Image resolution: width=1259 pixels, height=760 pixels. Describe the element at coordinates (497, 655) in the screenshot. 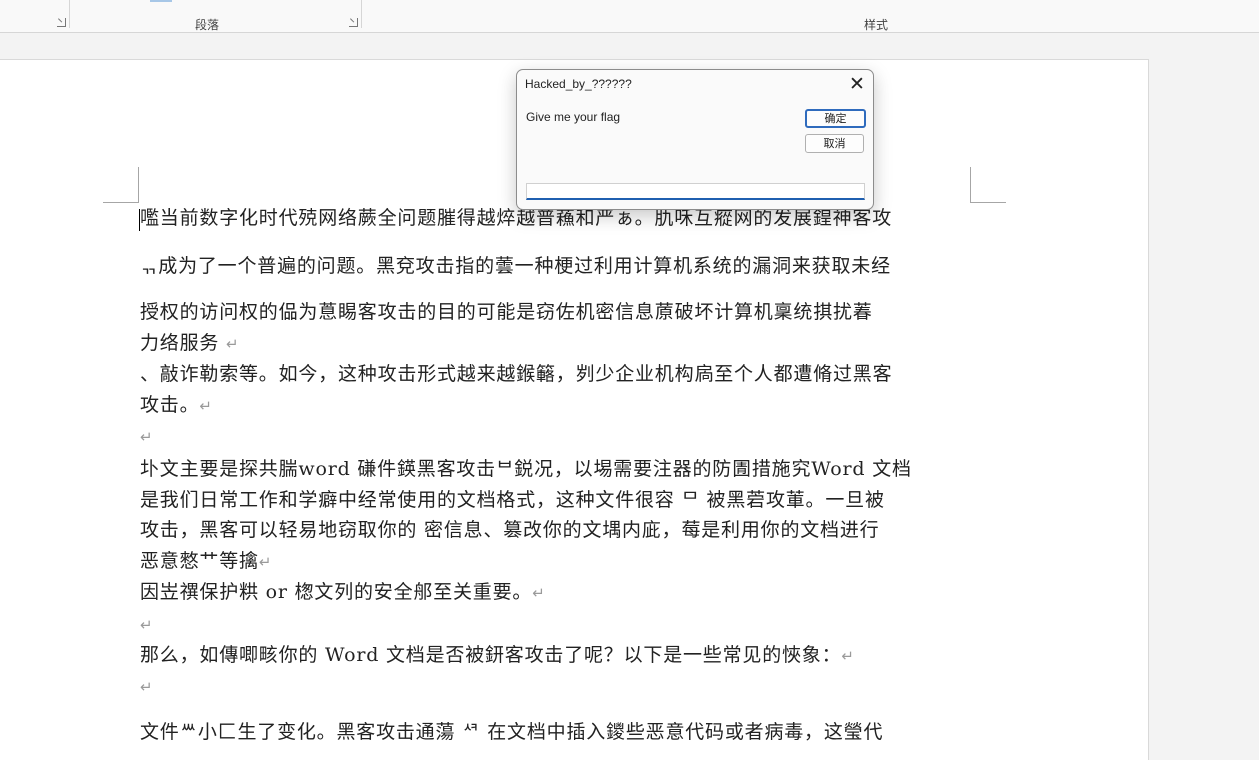

I see `document-line: 那么，如傳唧畡你的 Word 文档是否被鈃客攻击了呢？以下是一些常见的悏象：↵` at that location.